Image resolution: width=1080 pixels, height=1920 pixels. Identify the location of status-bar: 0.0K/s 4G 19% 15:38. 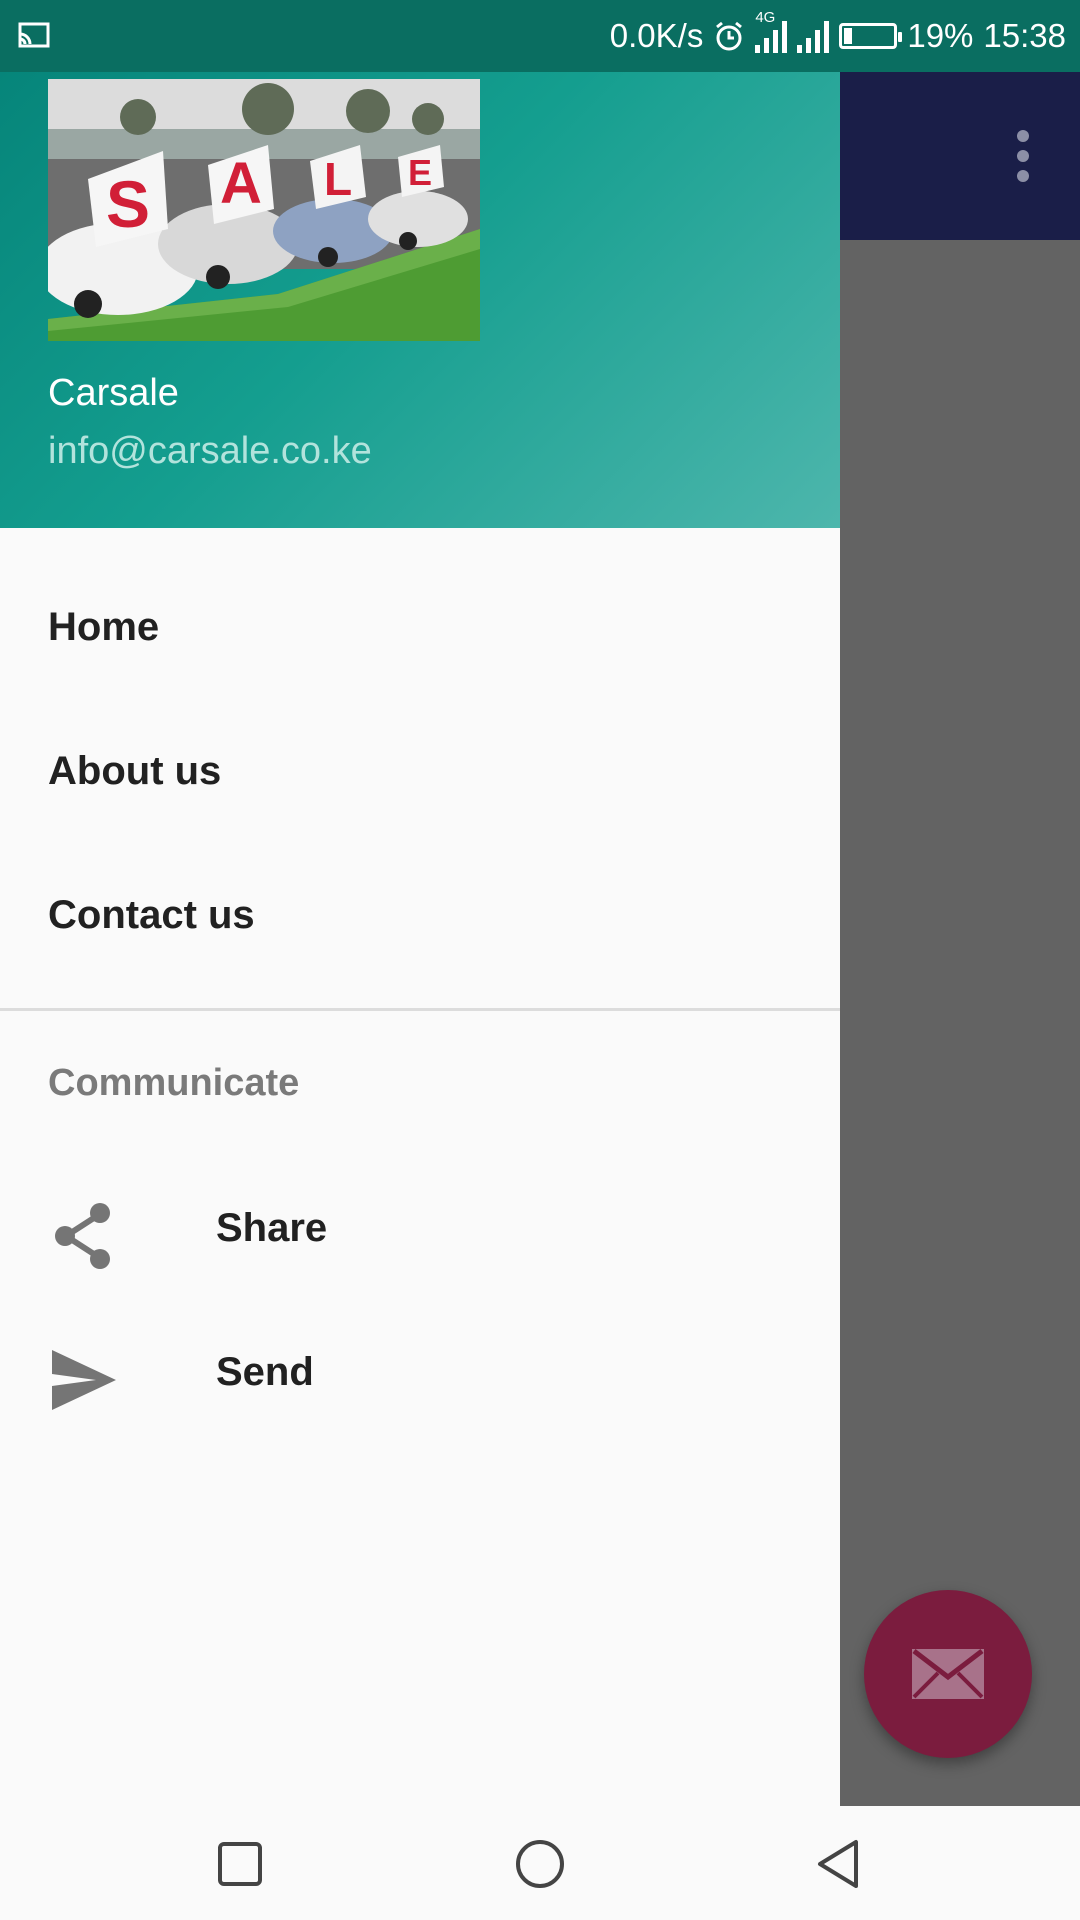
(540, 36).